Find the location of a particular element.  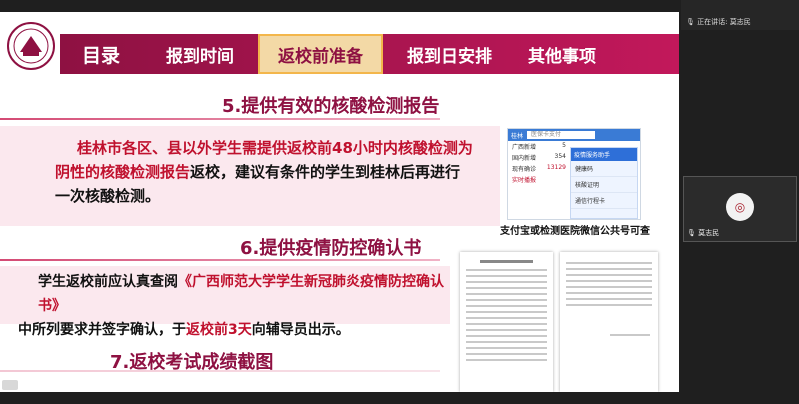

stat-row: 现有确诊 13129 is located at coordinates (539, 168).